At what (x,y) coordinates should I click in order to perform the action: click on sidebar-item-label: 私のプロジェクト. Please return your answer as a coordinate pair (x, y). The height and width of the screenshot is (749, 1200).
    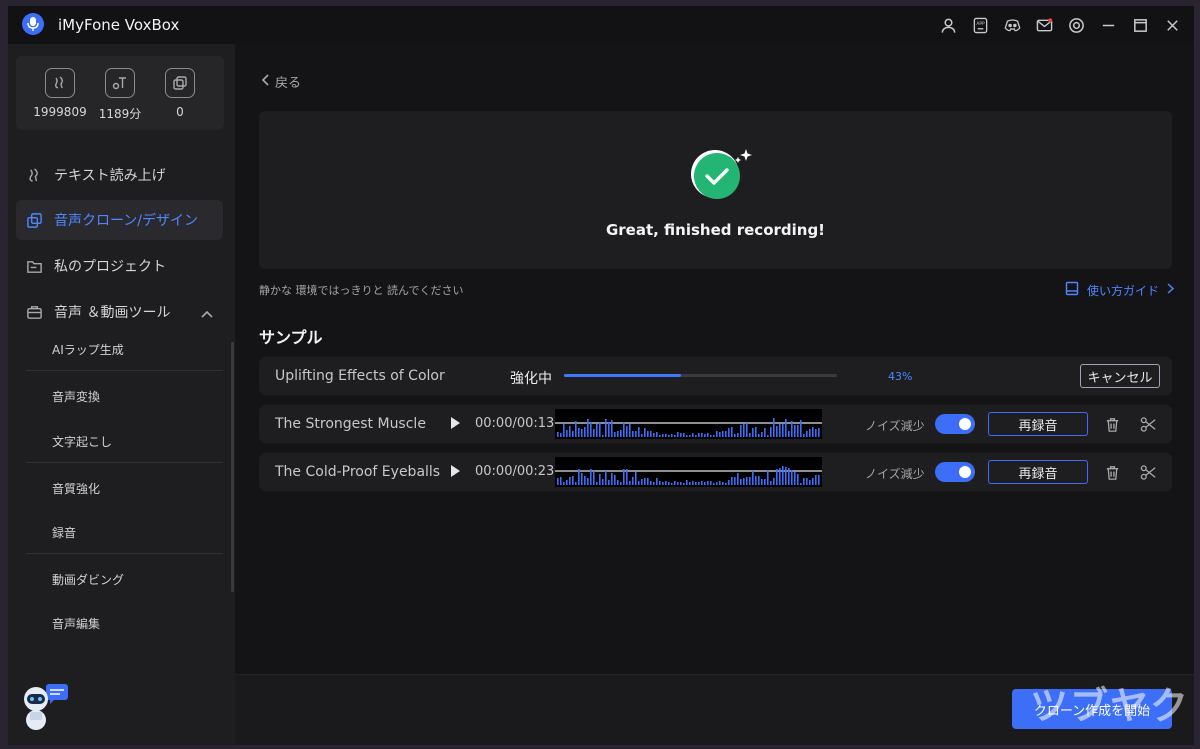
    Looking at the image, I should click on (110, 267).